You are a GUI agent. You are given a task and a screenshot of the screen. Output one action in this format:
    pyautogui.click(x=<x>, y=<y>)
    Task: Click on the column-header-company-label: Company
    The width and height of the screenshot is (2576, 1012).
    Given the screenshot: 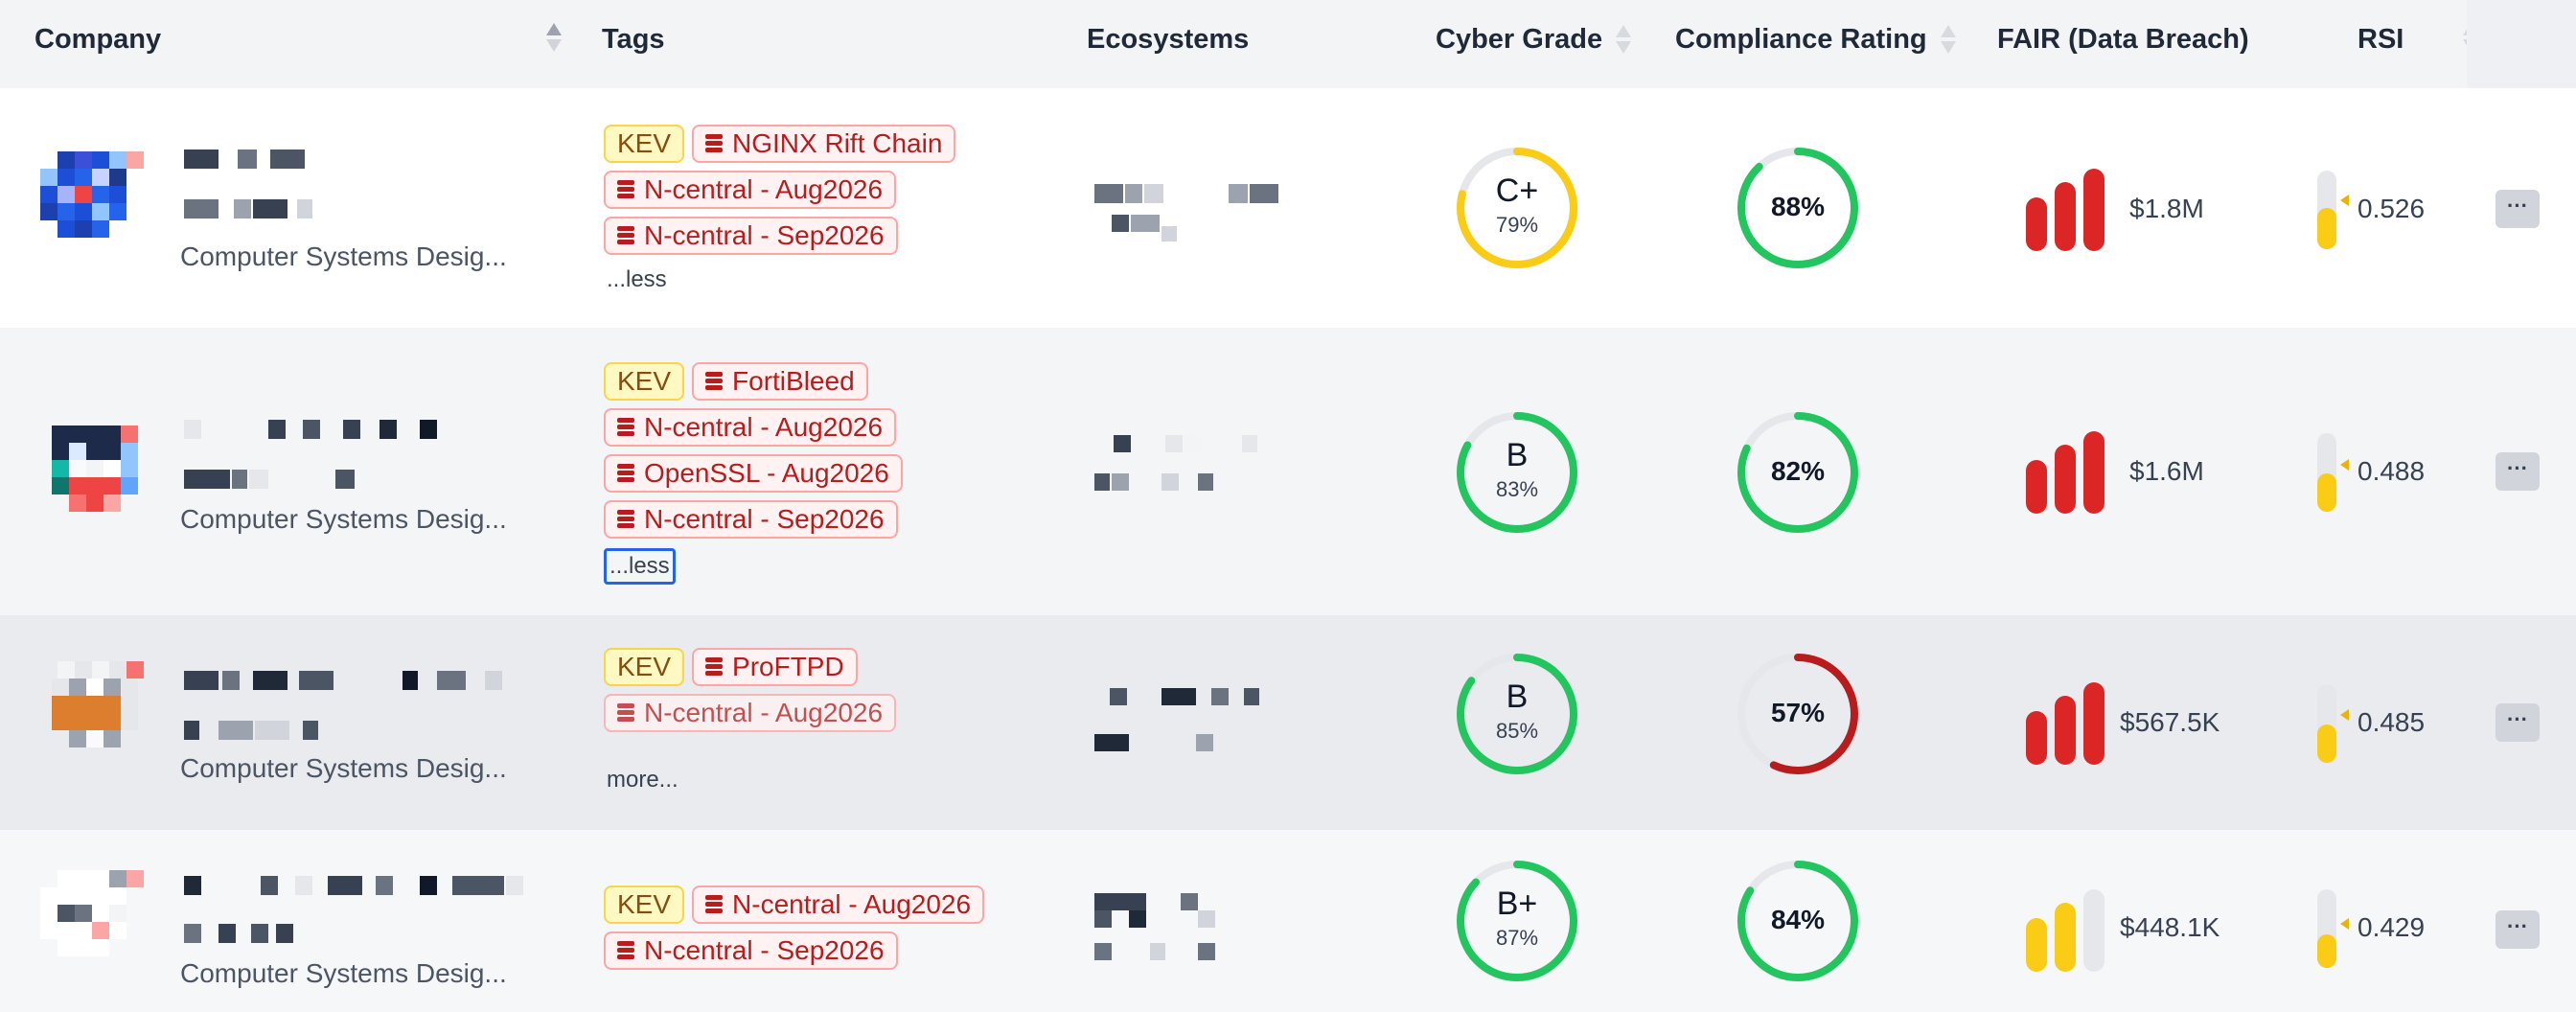 What is the action you would take?
    pyautogui.click(x=98, y=39)
    